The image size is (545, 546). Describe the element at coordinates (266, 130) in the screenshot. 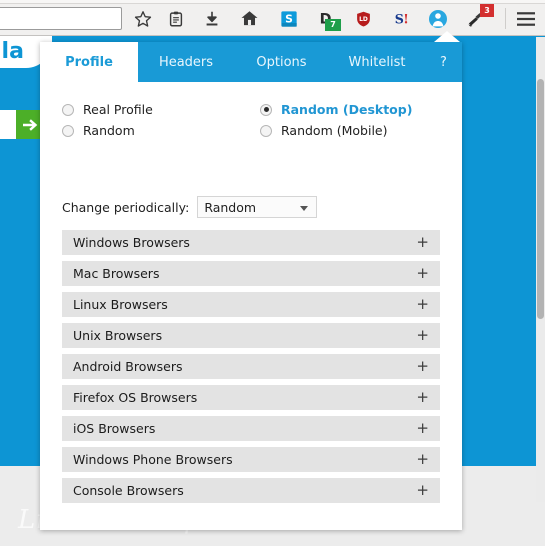

I see `radio-random-mobile-mark` at that location.